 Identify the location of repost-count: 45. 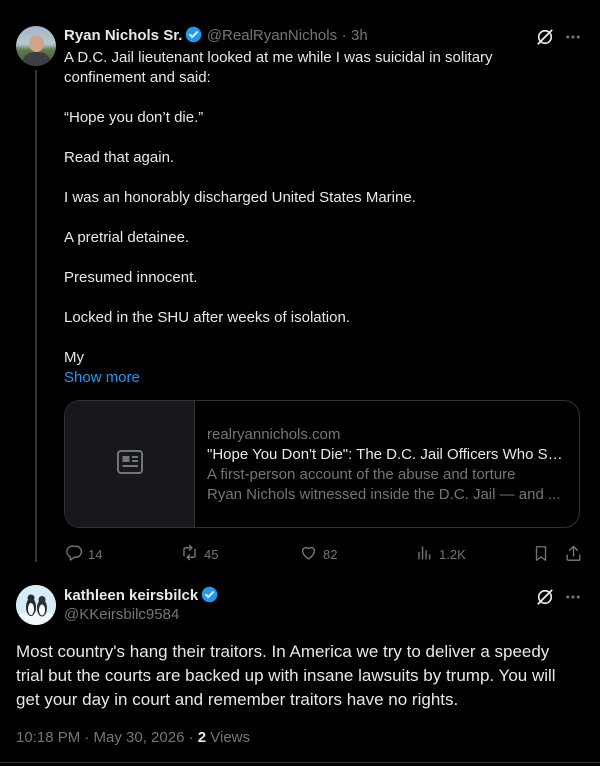
(211, 554).